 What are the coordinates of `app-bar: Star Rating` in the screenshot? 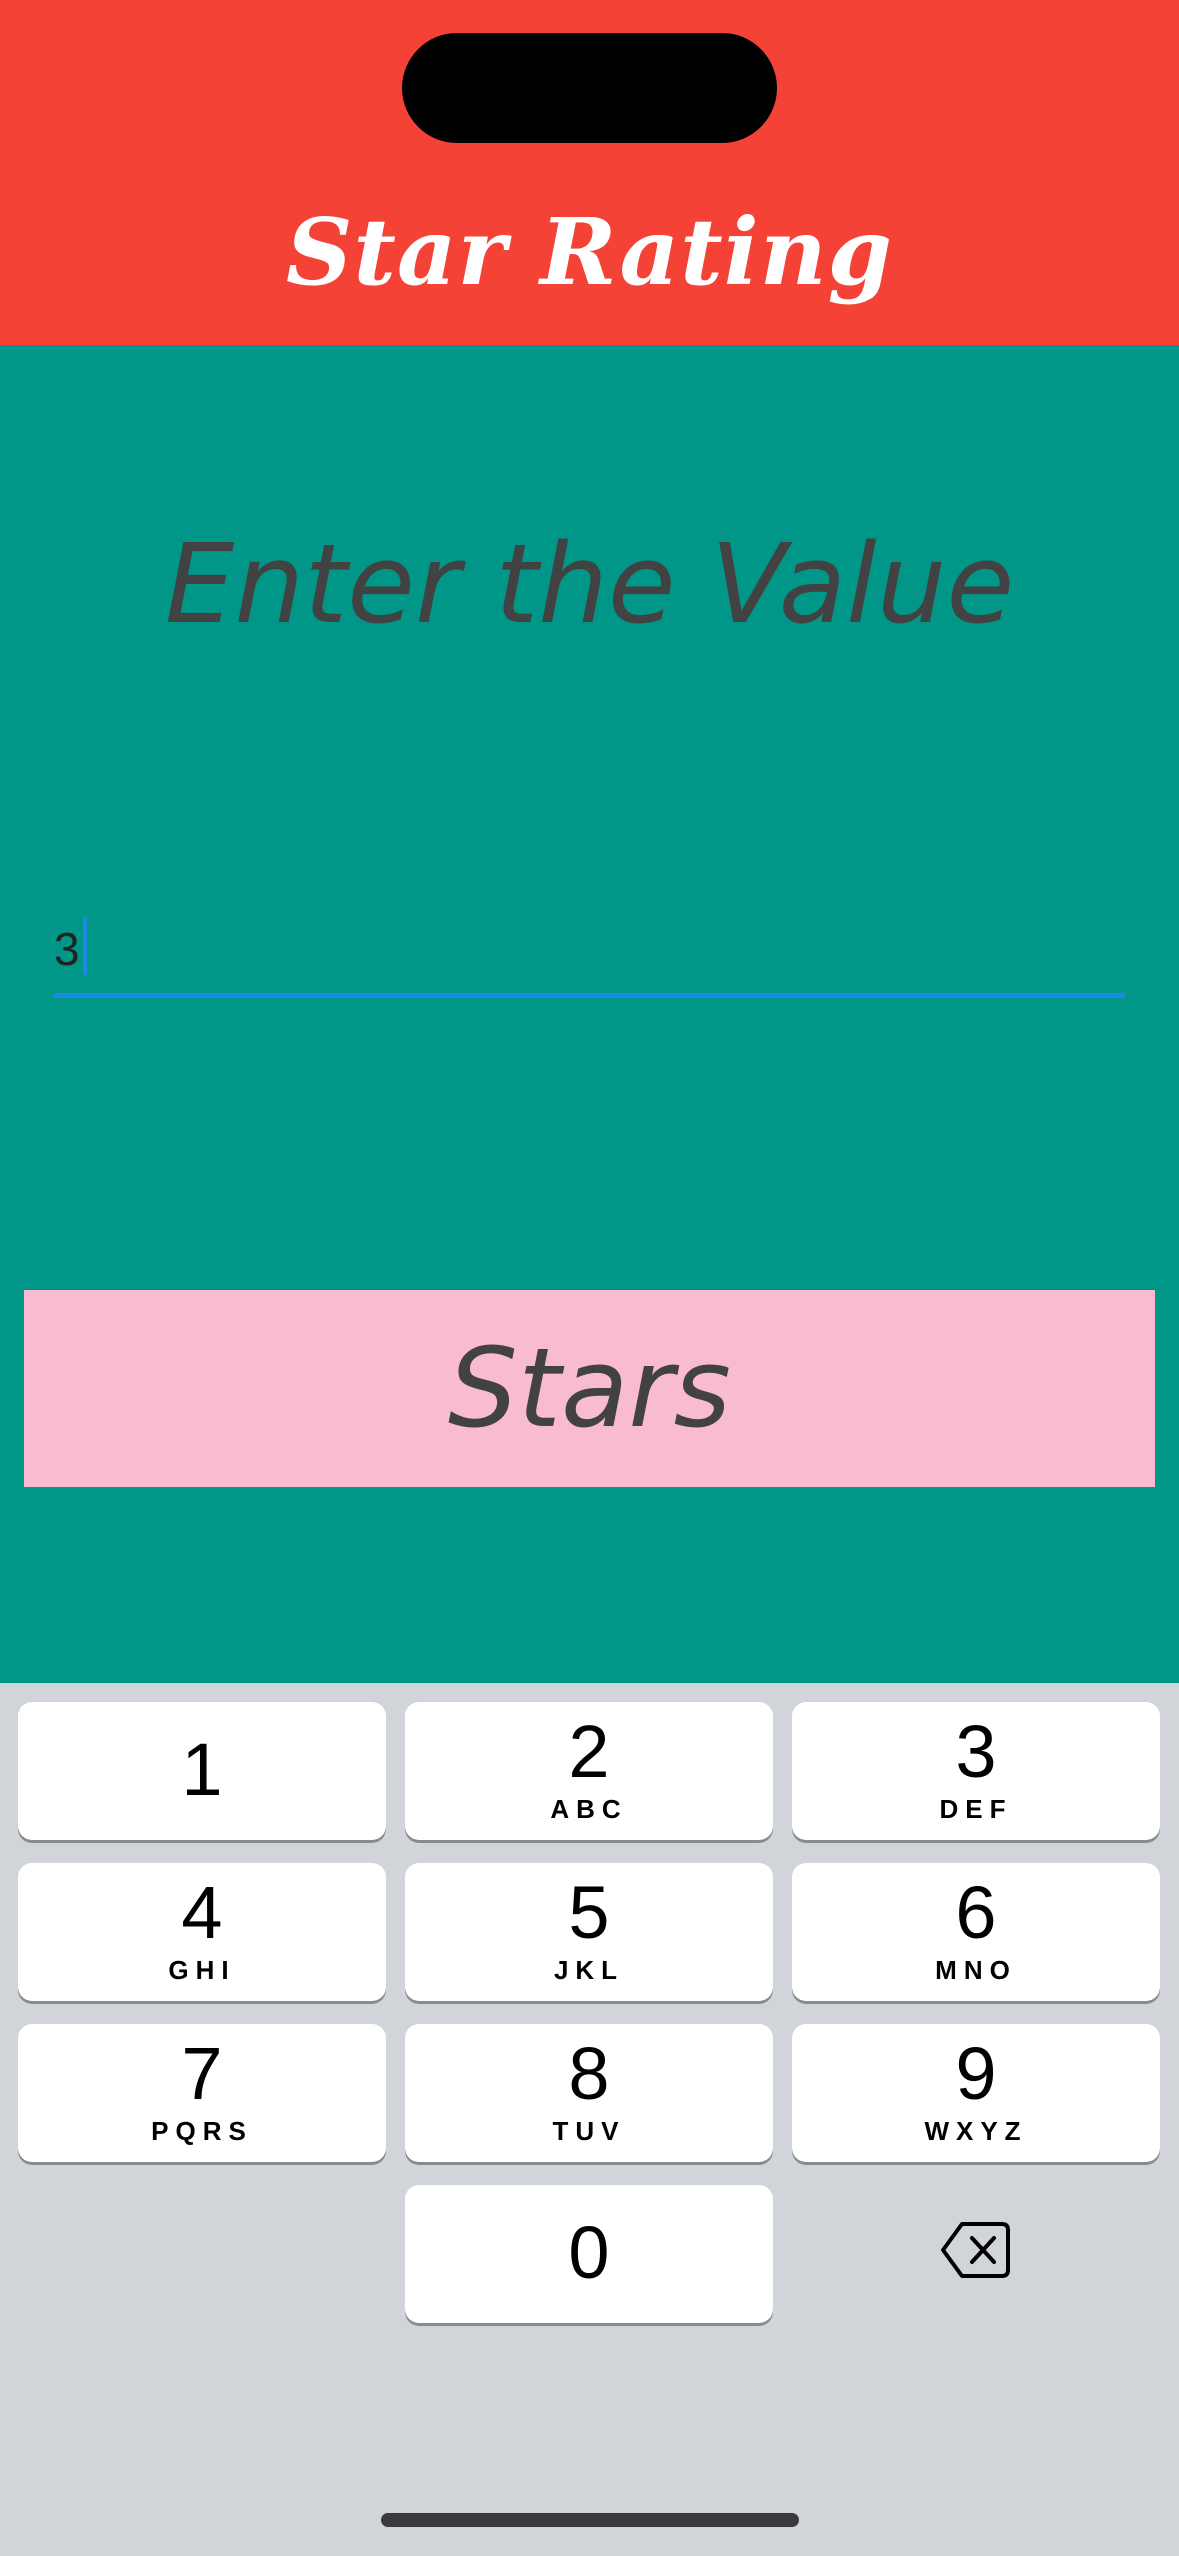 It's located at (589, 172).